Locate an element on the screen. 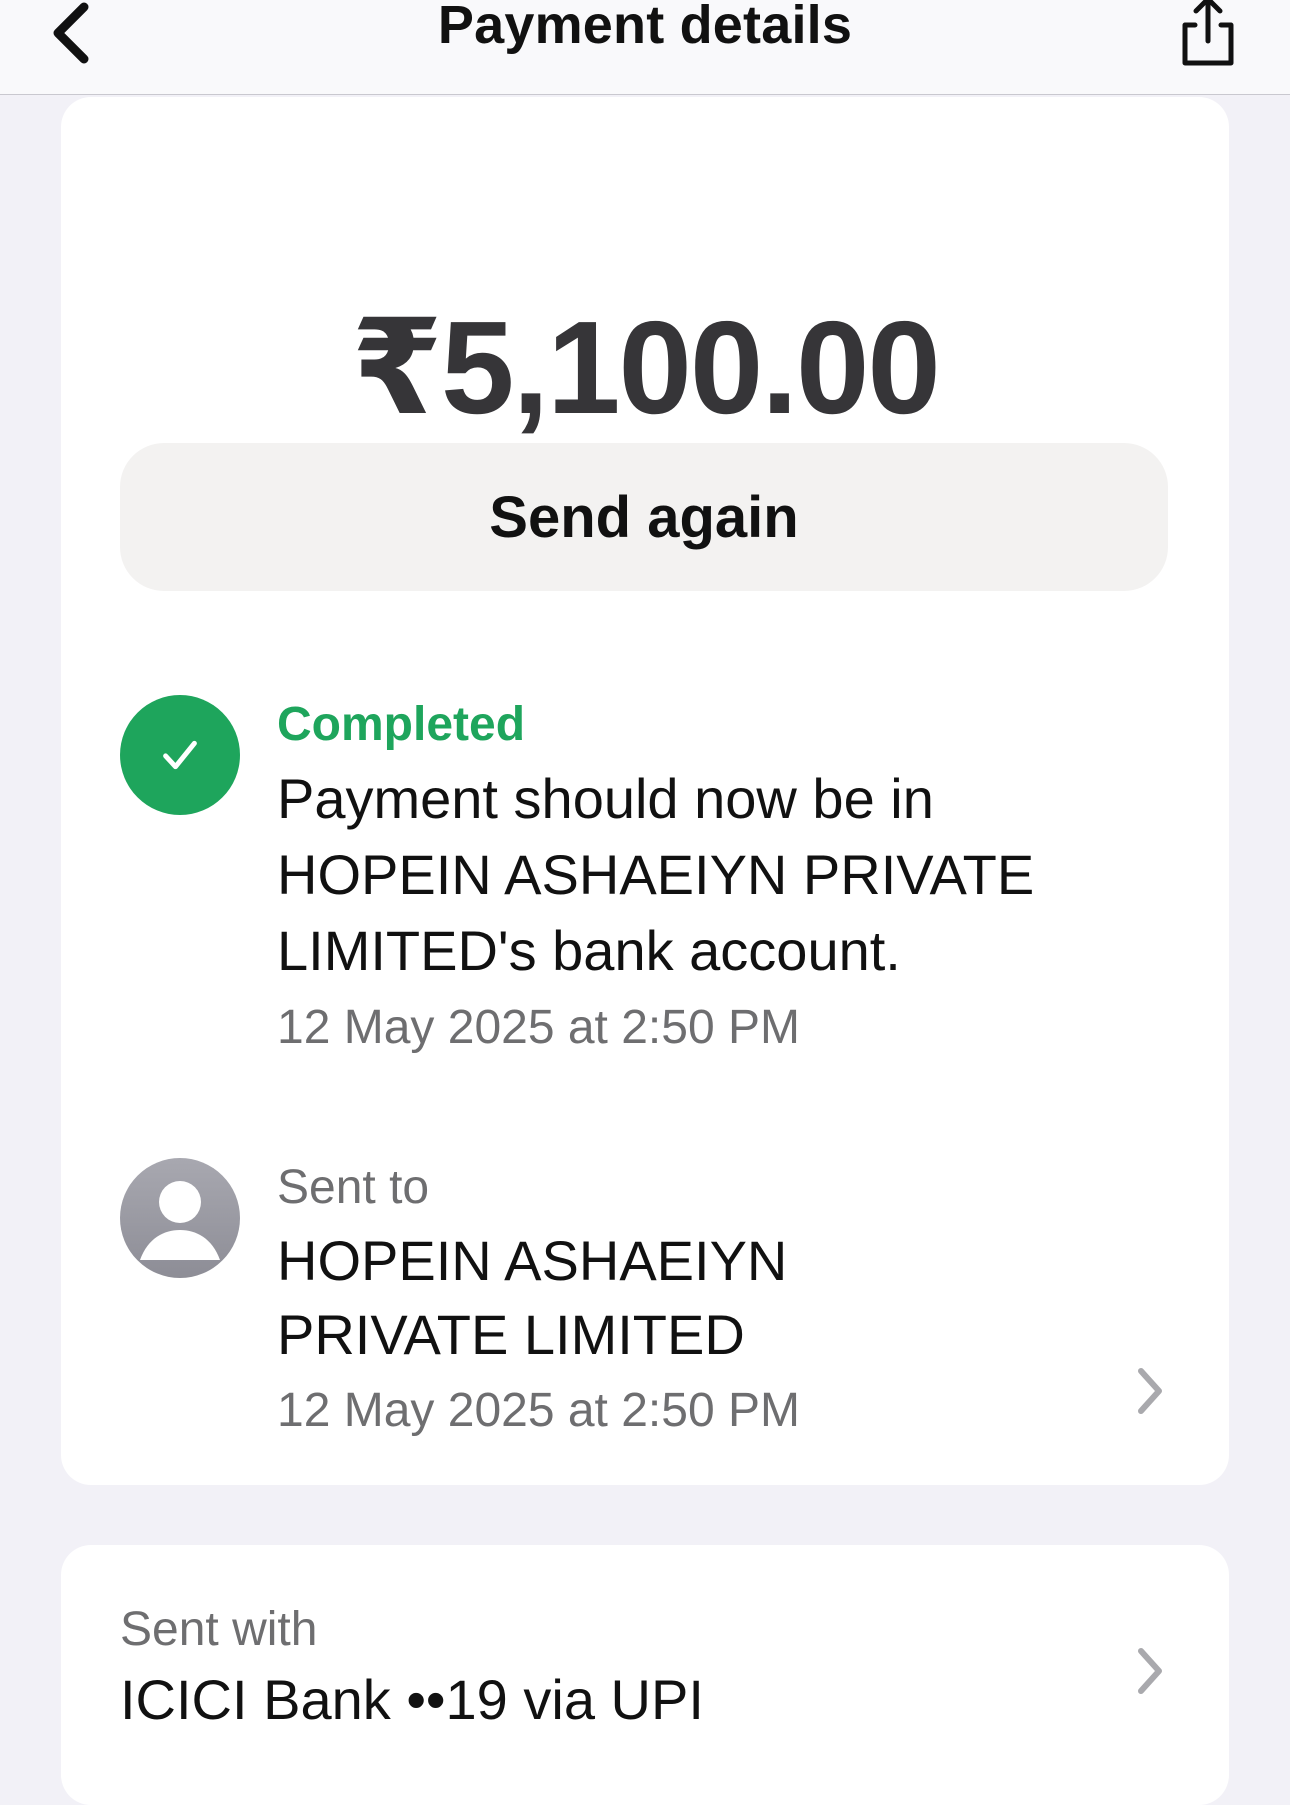 The image size is (1290, 1805). sent-with-label: Sent with is located at coordinates (219, 1629).